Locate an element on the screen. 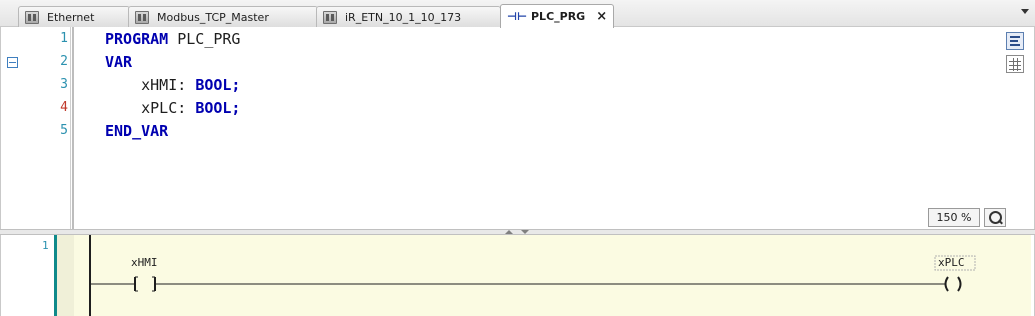  line-number: 5 is located at coordinates (64, 130).